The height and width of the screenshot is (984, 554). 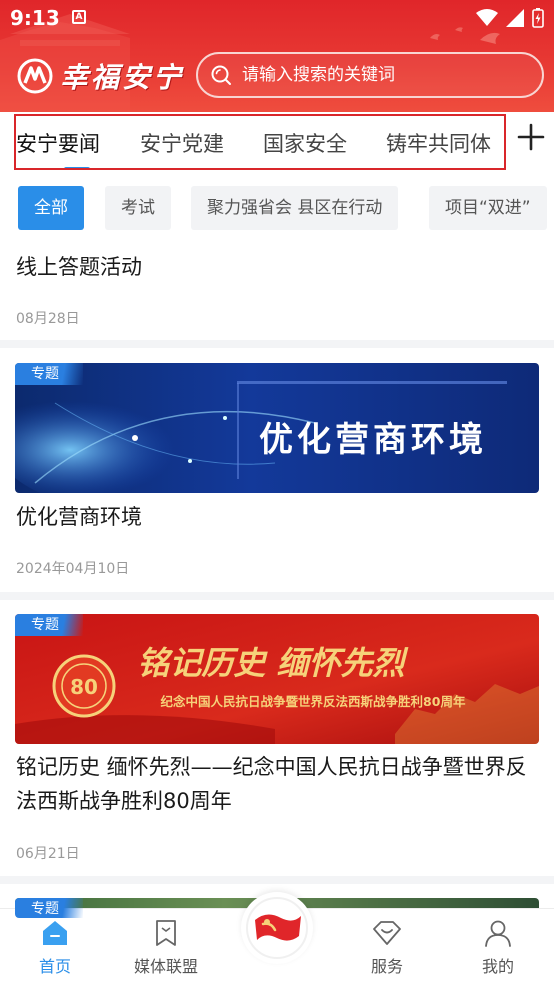 I want to click on banner-globe-image: 优化营商环境, so click(x=277, y=428).